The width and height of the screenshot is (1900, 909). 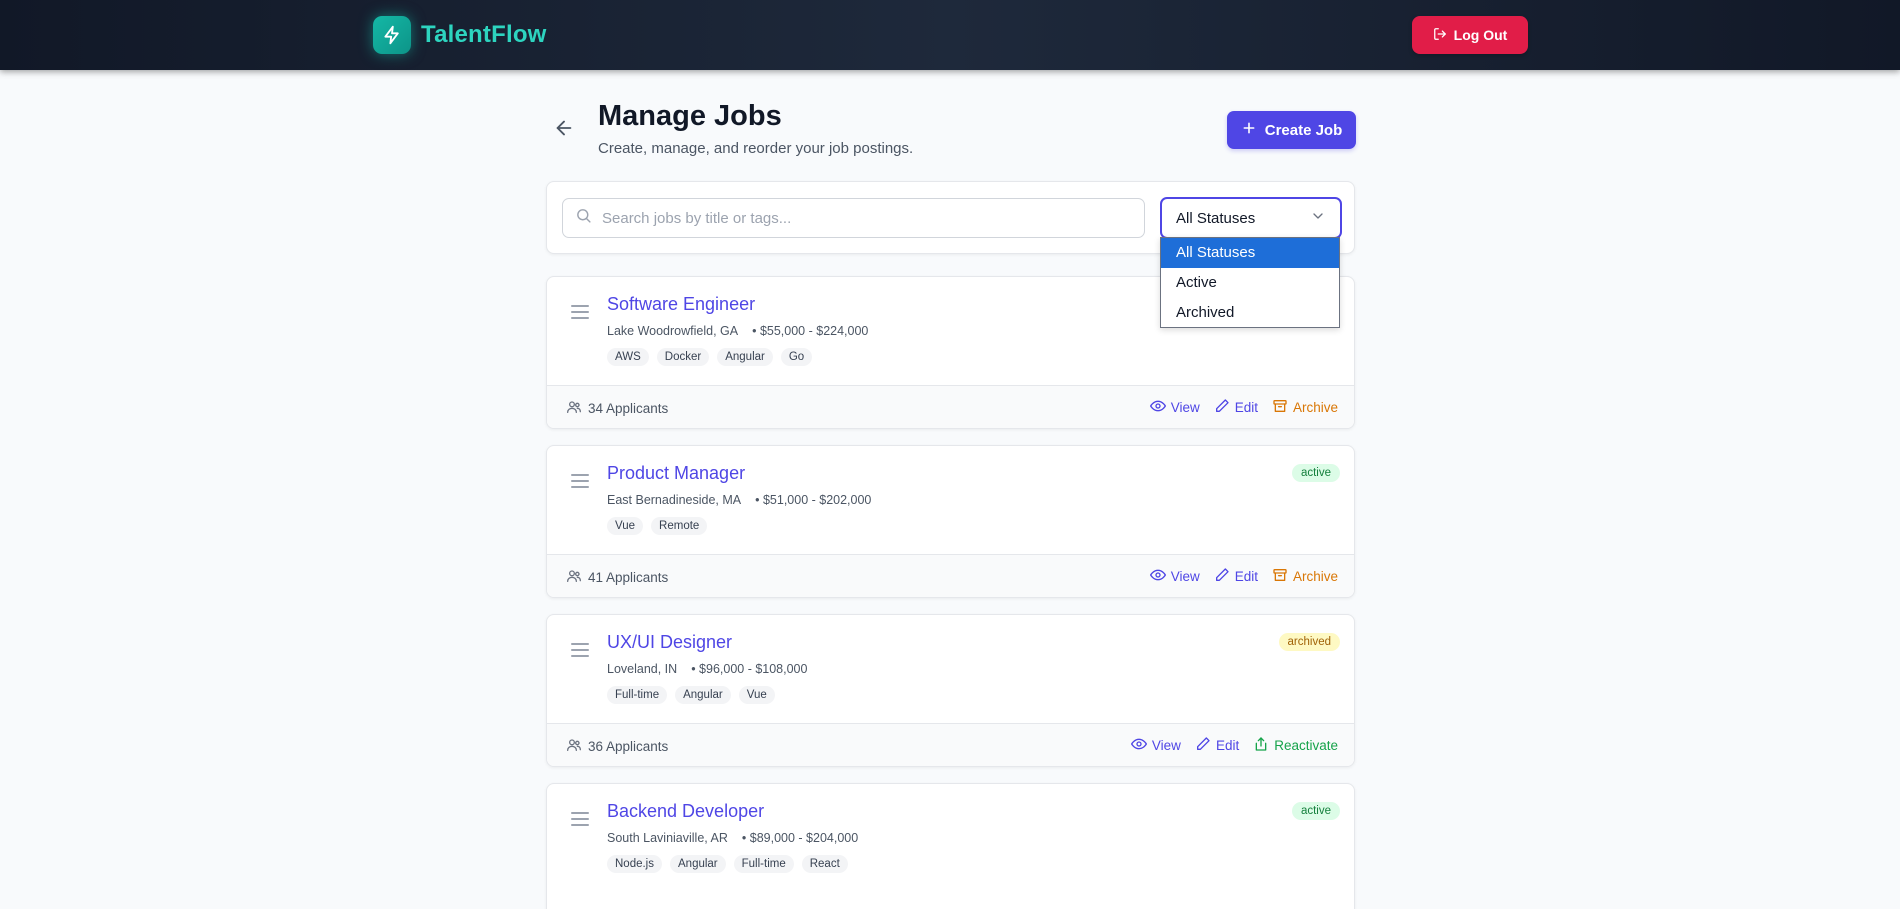 What do you see at coordinates (1251, 218) in the screenshot?
I see `status-filter-select: All Statuses` at bounding box center [1251, 218].